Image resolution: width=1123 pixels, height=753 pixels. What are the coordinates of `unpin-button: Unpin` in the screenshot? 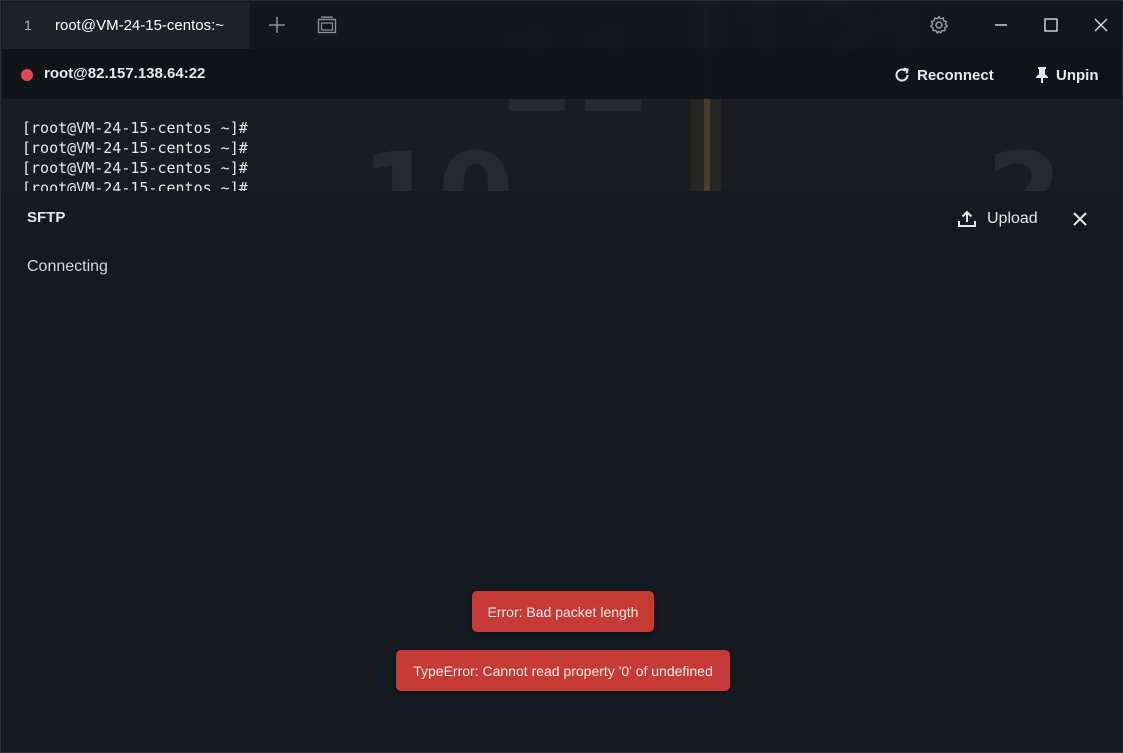 It's located at (1066, 75).